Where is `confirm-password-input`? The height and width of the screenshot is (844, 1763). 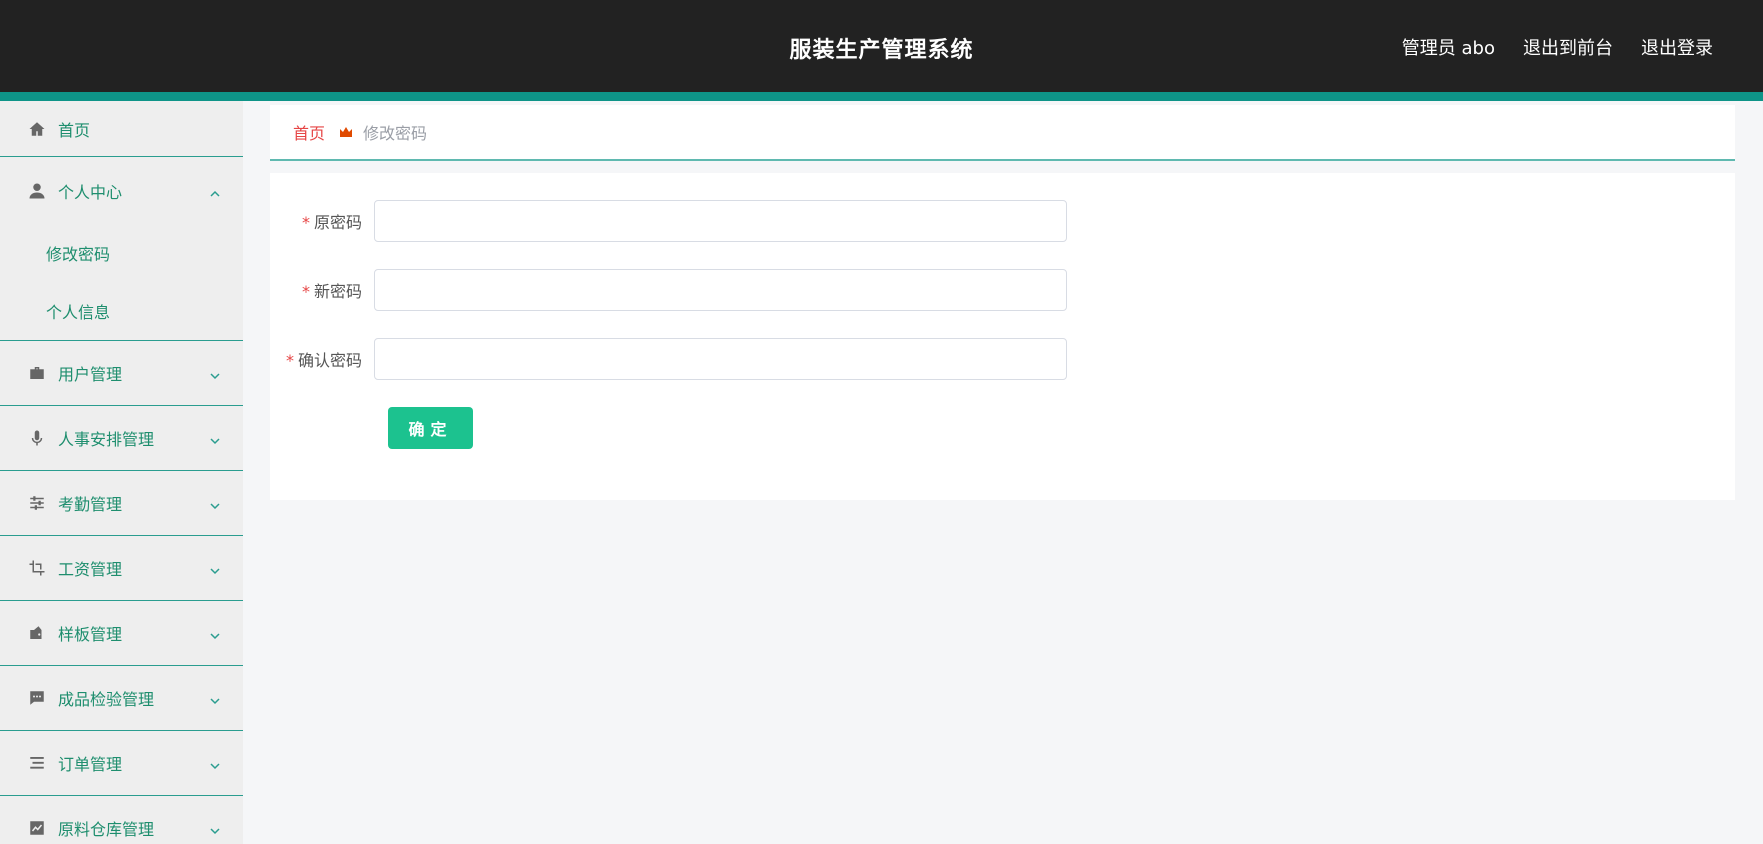 confirm-password-input is located at coordinates (720, 359).